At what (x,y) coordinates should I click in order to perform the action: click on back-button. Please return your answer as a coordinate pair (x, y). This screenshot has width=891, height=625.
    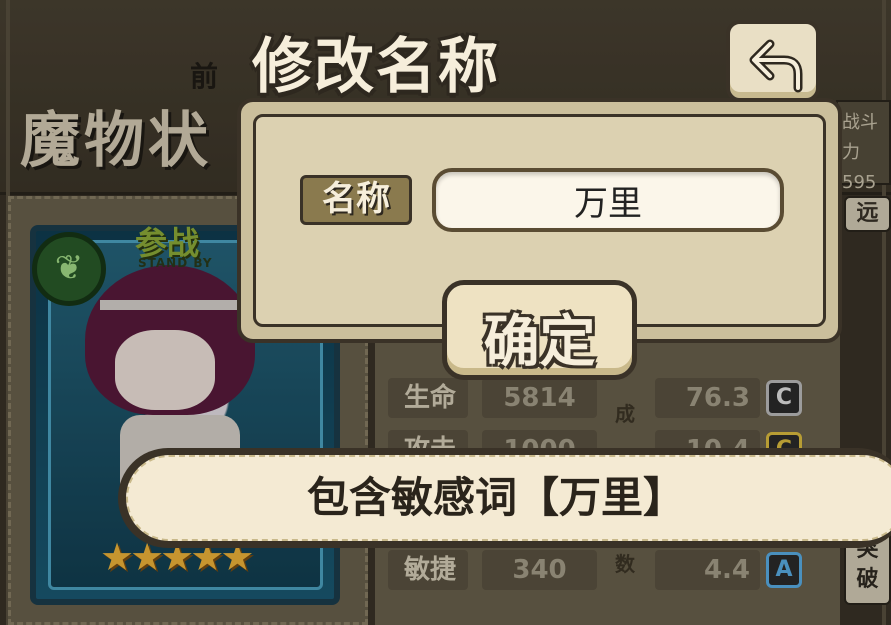
    Looking at the image, I should click on (773, 61).